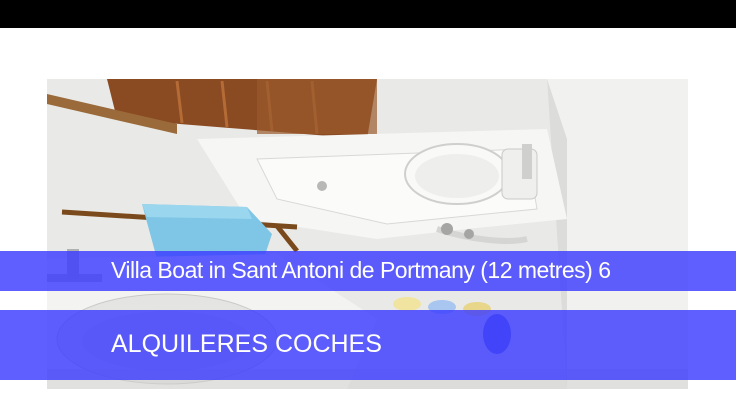 The image size is (736, 414). What do you see at coordinates (368, 14) in the screenshot?
I see `top-bar` at bounding box center [368, 14].